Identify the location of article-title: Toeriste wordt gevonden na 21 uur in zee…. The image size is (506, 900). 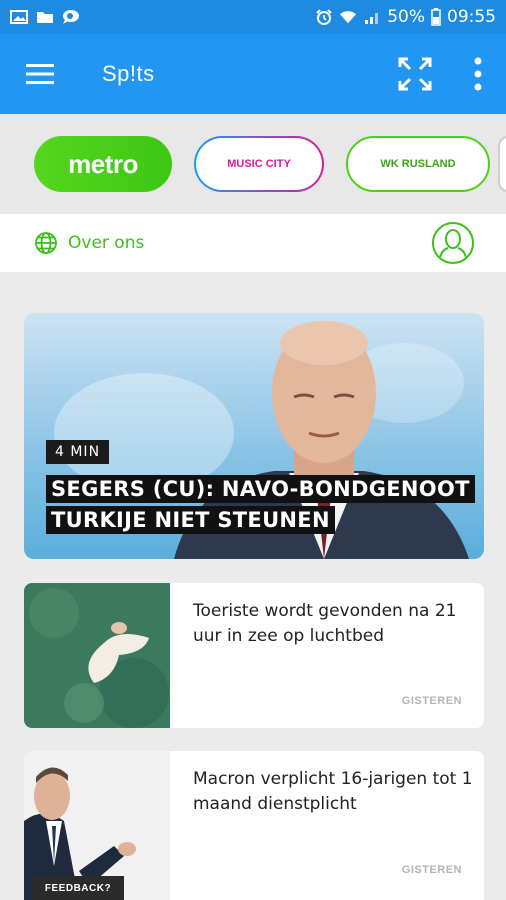
(325, 623).